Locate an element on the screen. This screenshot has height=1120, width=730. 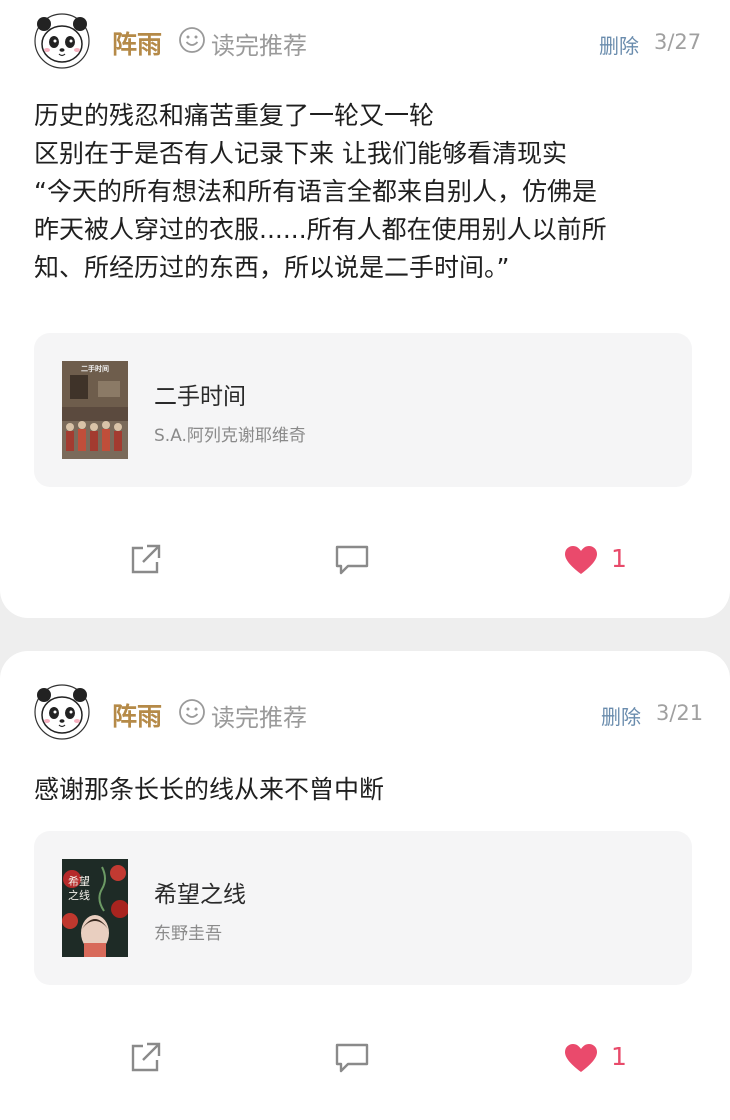
book-cover: 希望之线 is located at coordinates (95, 908).